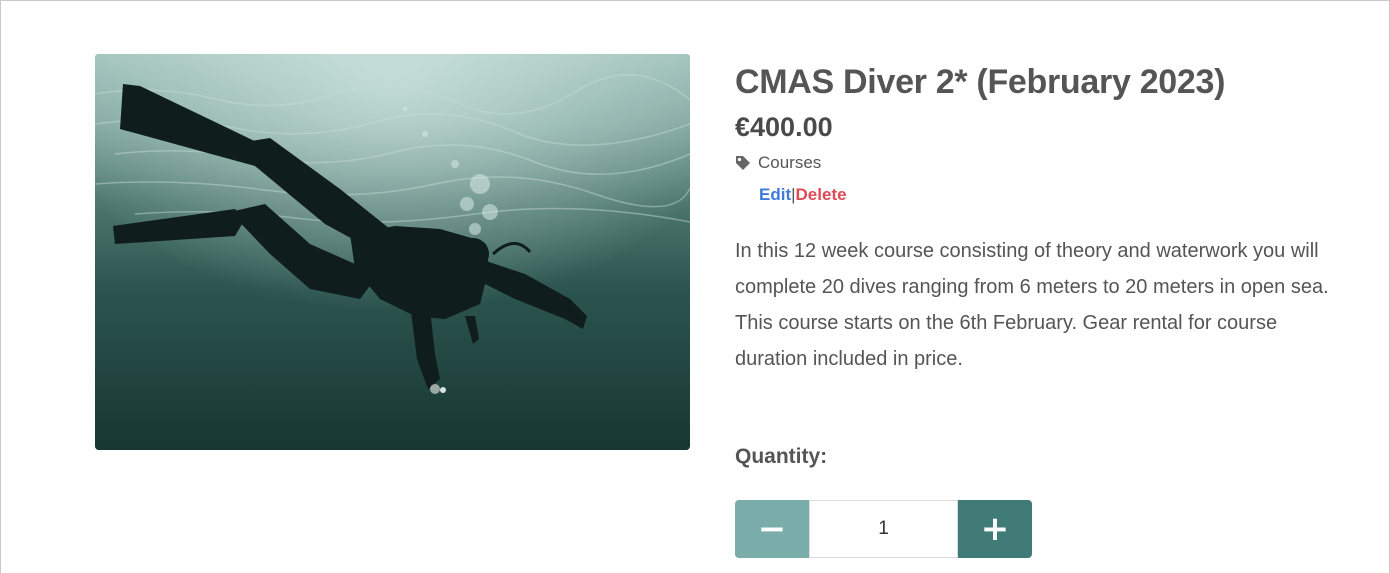  What do you see at coordinates (995, 529) in the screenshot?
I see `increment-button: +` at bounding box center [995, 529].